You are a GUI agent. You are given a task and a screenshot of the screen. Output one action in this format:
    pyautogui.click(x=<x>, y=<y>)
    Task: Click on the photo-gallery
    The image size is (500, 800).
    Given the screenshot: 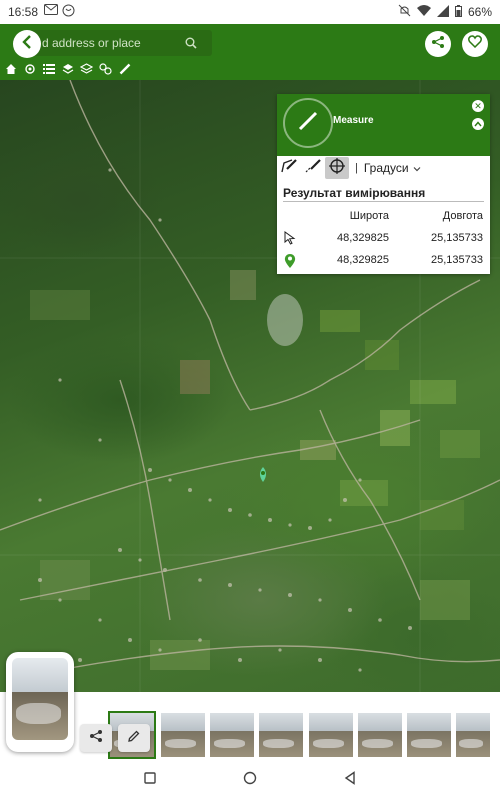 What is the action you would take?
    pyautogui.click(x=250, y=726)
    